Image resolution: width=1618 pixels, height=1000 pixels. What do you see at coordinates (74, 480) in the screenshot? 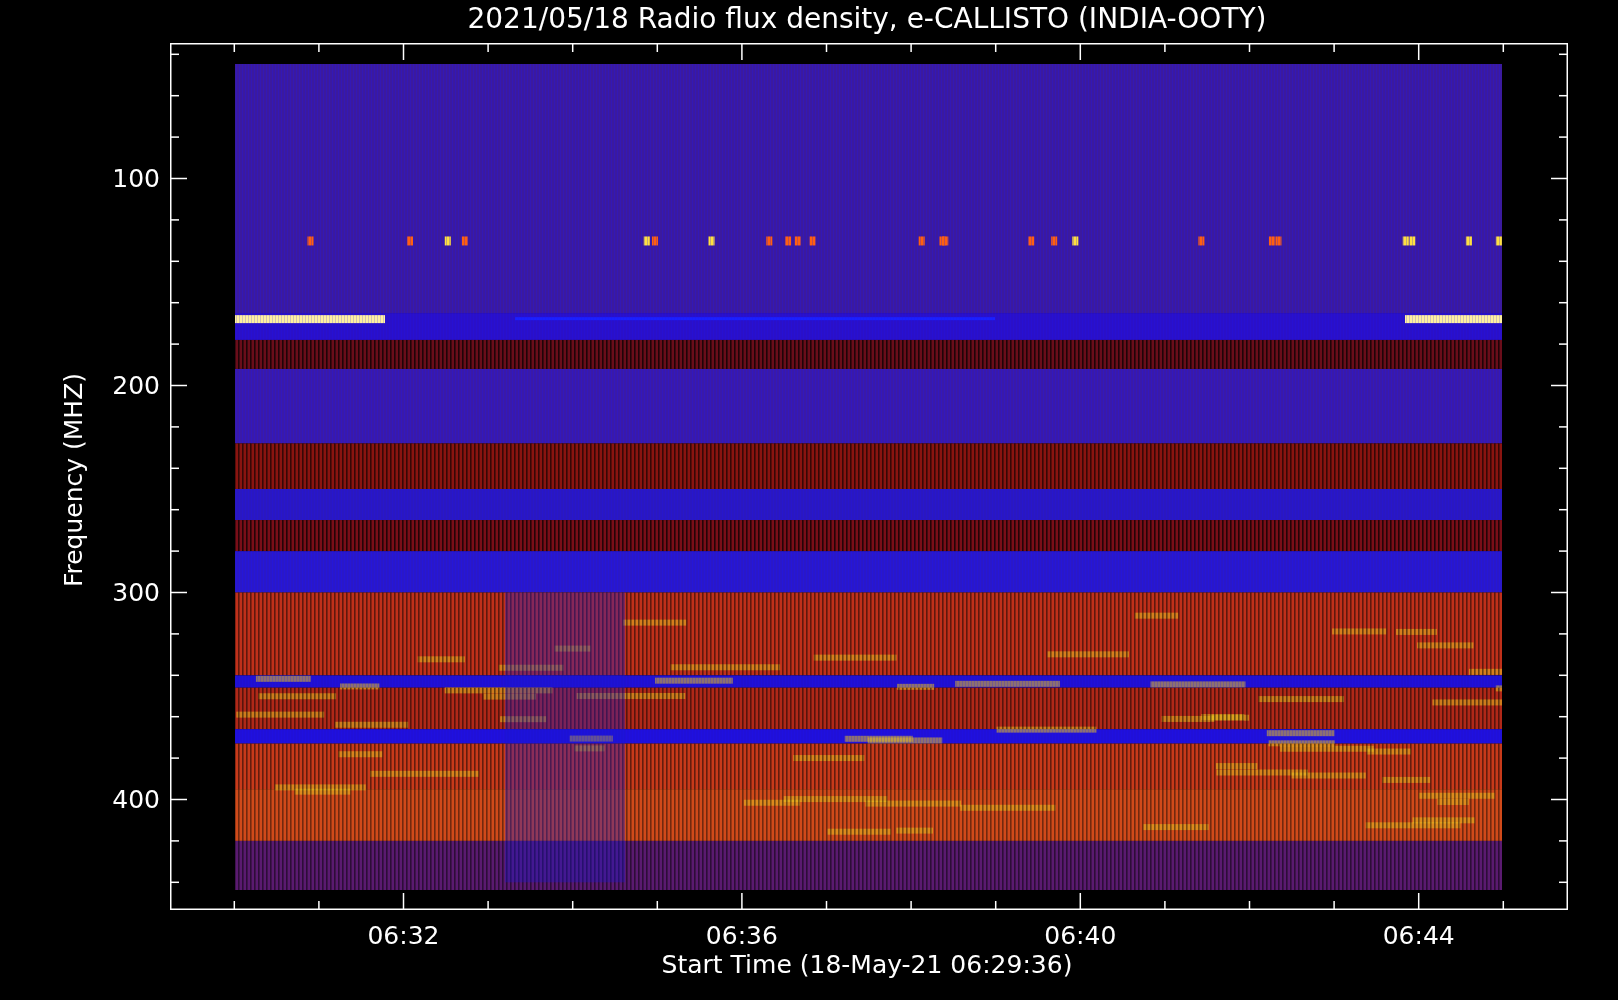
I see `y-axis-label: Frequency (MHZ)` at bounding box center [74, 480].